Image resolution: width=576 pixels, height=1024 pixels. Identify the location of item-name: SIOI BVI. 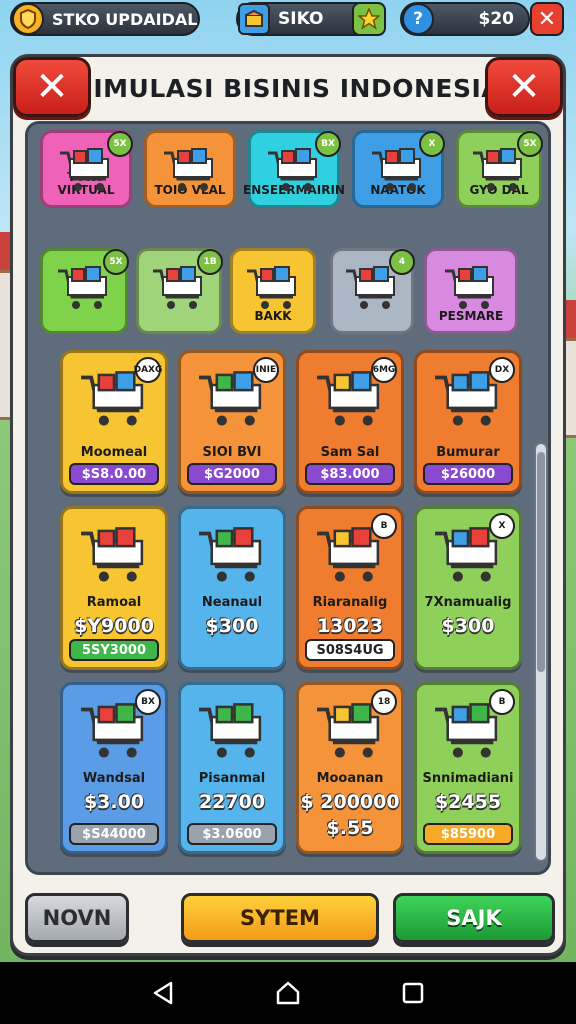
(232, 452).